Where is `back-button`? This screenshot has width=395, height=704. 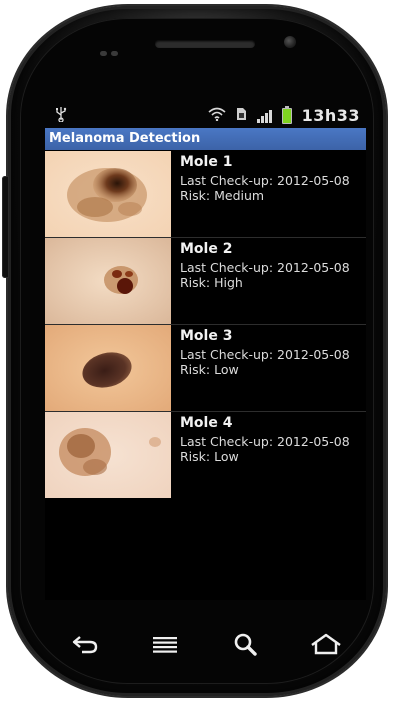 back-button is located at coordinates (85, 644).